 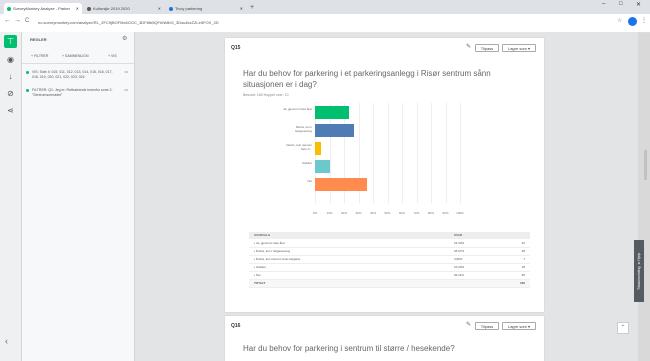 I want to click on close-window-button: ✕, so click(x=638, y=4).